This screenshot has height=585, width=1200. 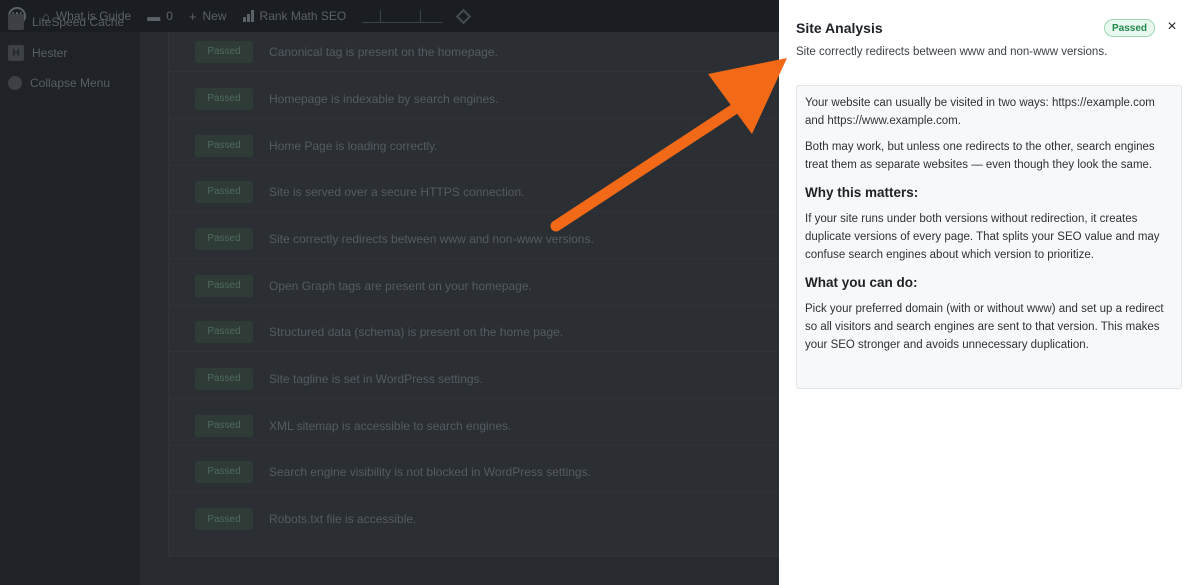 I want to click on plus-icon: +, so click(x=192, y=16).